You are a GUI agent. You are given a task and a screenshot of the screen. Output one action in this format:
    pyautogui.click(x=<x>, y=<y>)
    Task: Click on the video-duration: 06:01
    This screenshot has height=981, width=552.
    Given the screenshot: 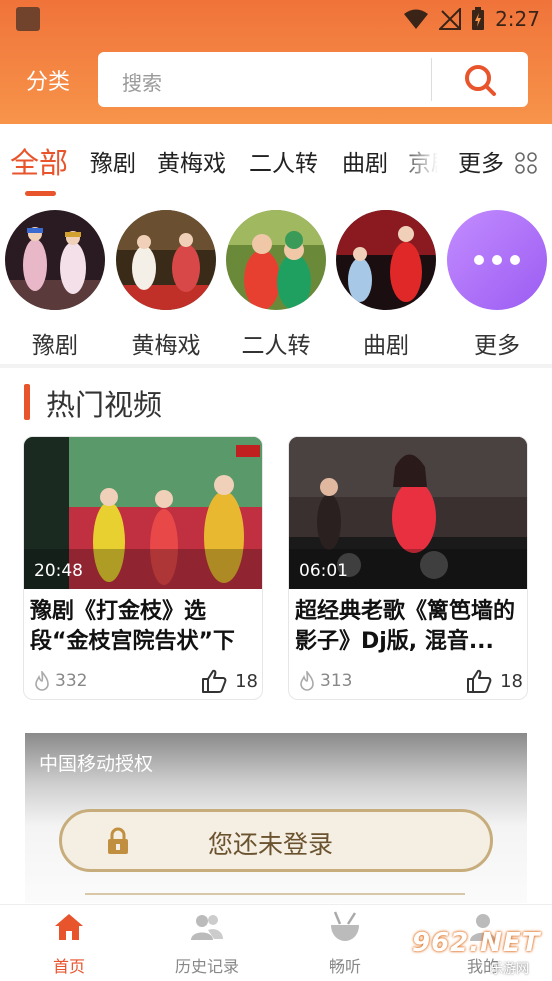 What is the action you would take?
    pyautogui.click(x=323, y=571)
    